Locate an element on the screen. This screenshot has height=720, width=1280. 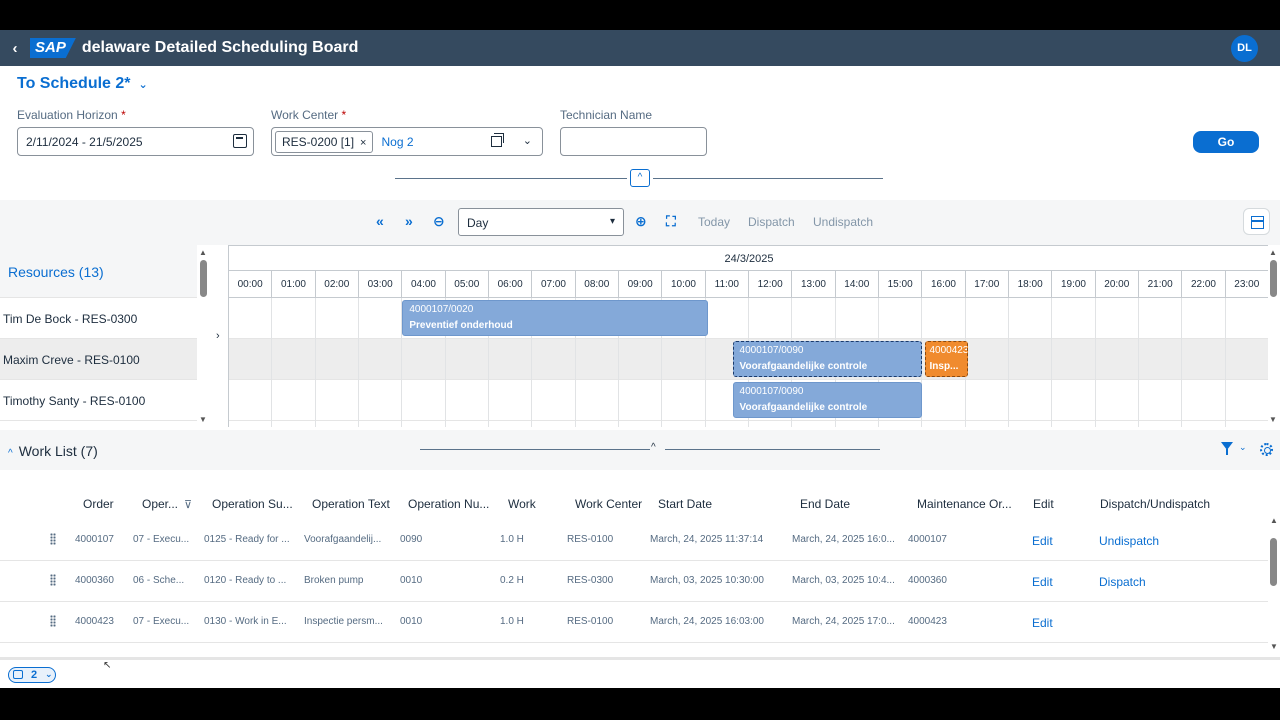
col-start-date: Start Date is located at coordinates (685, 504).